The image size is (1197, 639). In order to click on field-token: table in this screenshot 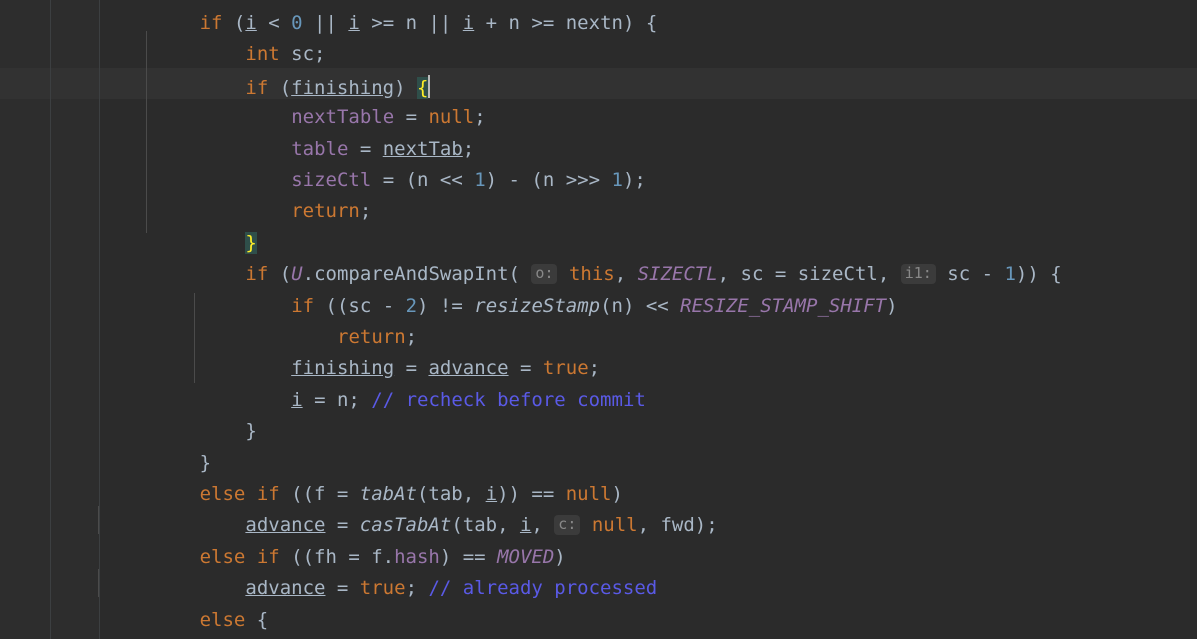, I will do `click(320, 148)`.